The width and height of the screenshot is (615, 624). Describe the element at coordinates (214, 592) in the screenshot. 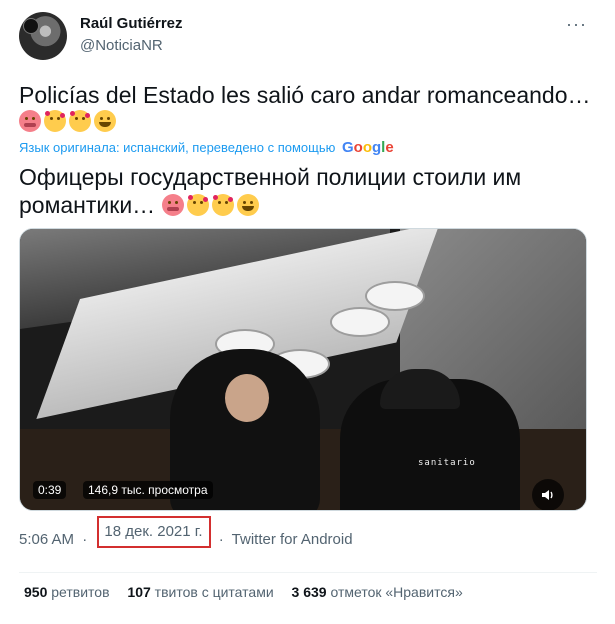

I see `quotes-label: твитов с цитатами` at that location.